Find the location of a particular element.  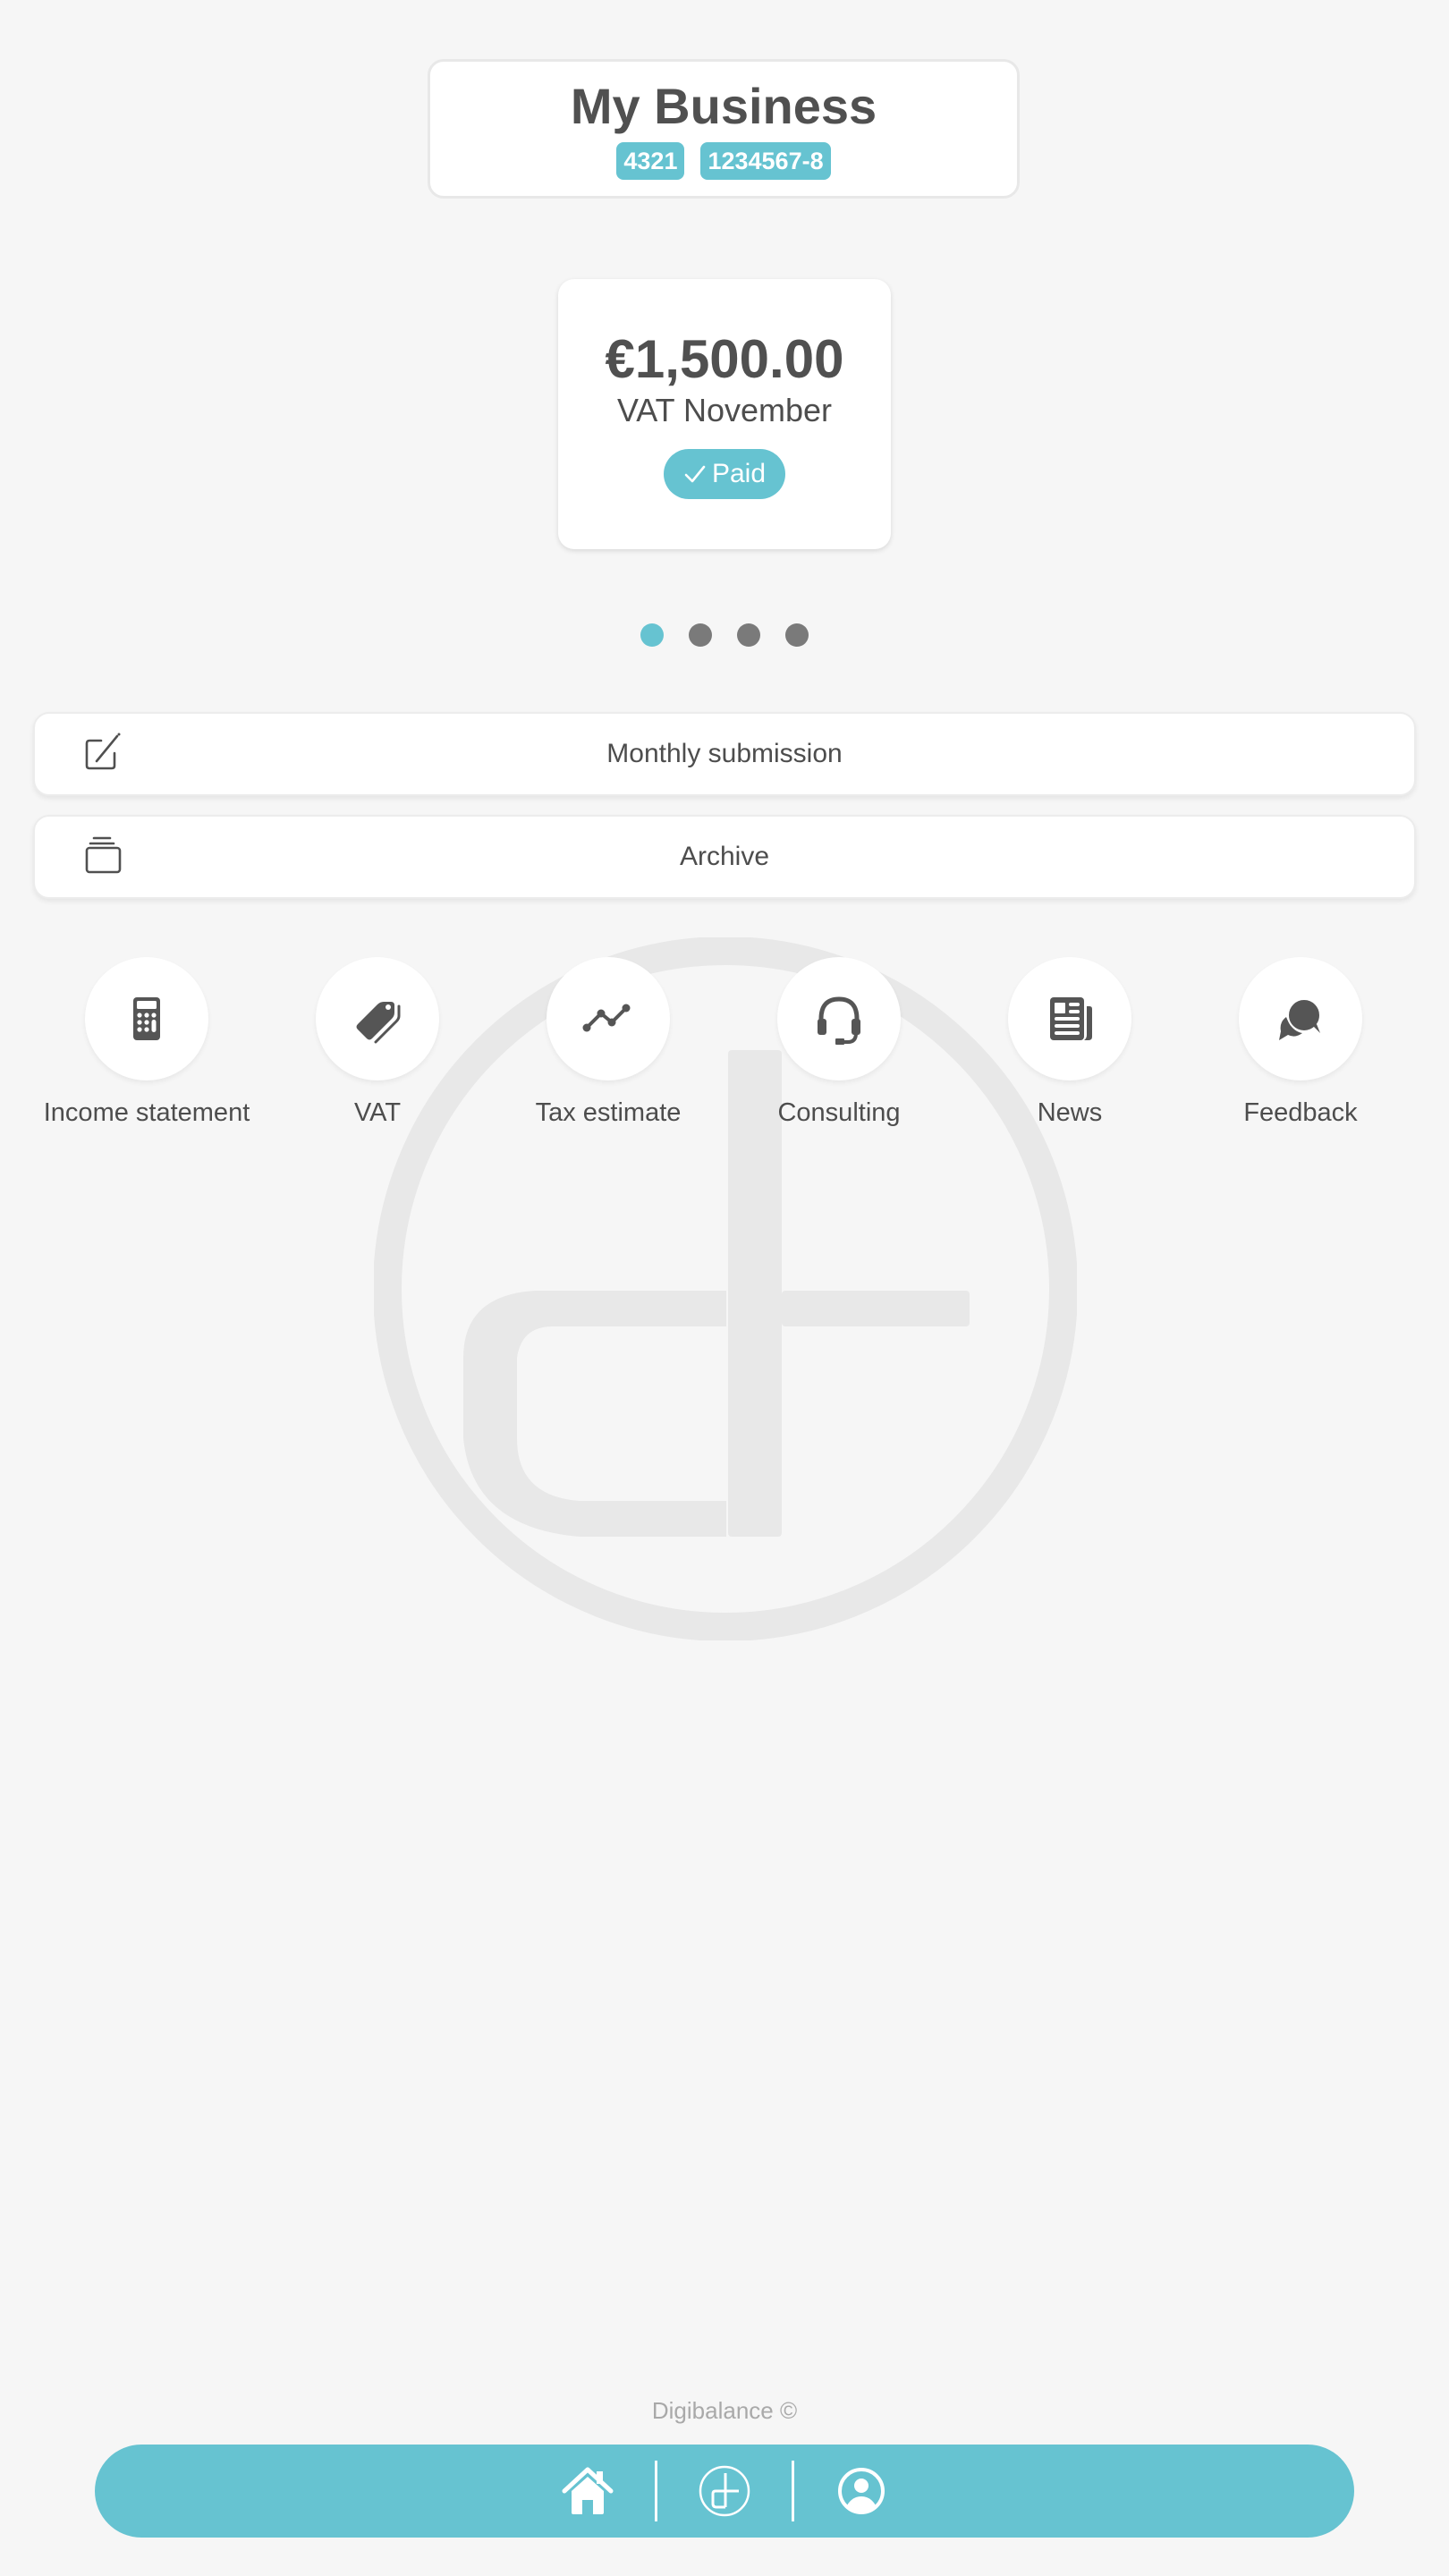

archive-label: Archive is located at coordinates (724, 856).